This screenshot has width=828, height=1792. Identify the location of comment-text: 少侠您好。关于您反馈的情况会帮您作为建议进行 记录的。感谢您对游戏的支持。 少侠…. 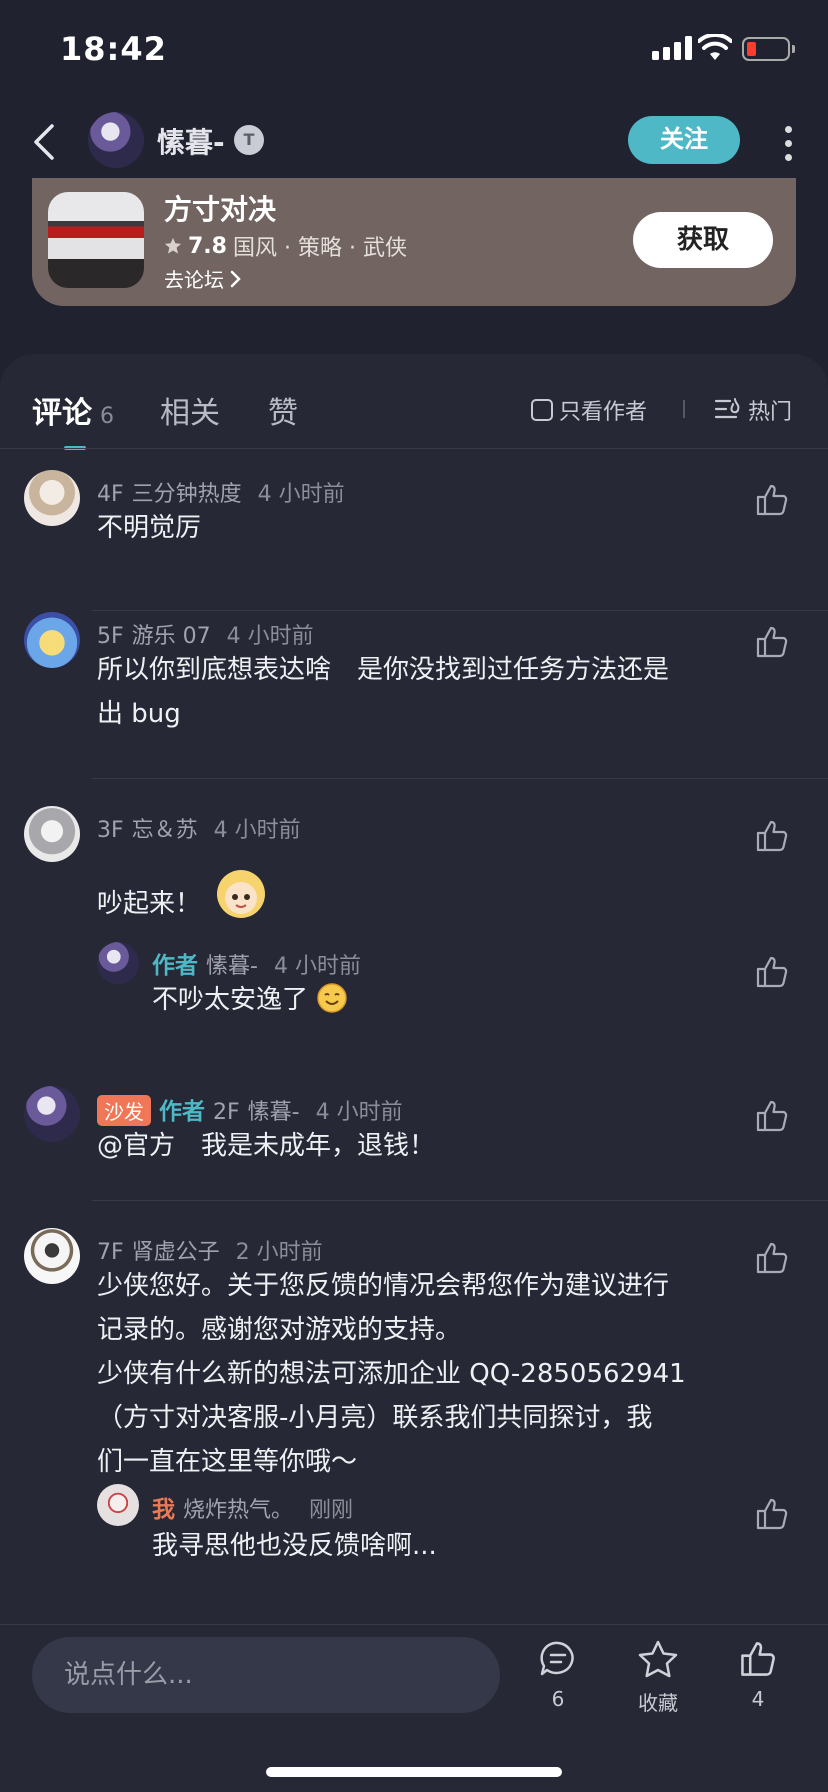
(391, 1374).